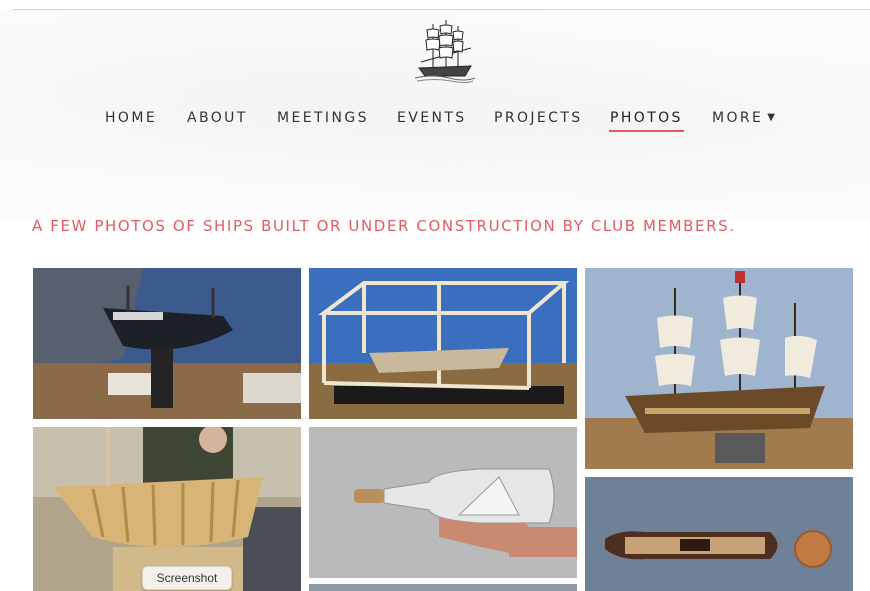  What do you see at coordinates (646, 131) in the screenshot?
I see `active-nav-underline` at bounding box center [646, 131].